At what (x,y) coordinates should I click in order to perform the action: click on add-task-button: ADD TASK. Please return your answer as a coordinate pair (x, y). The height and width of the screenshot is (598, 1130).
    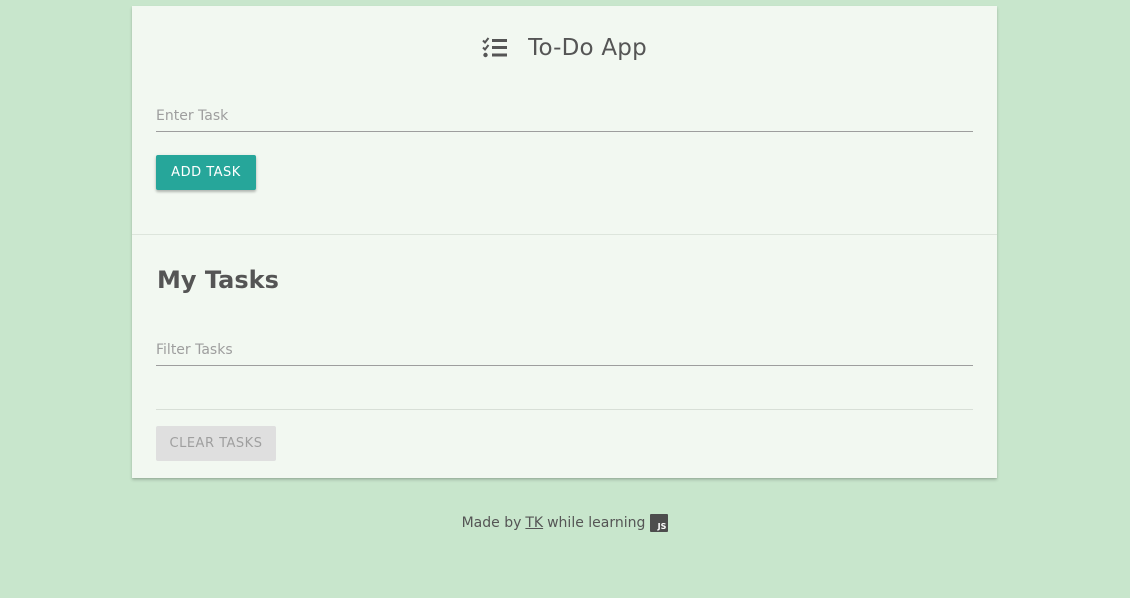
    Looking at the image, I should click on (206, 172).